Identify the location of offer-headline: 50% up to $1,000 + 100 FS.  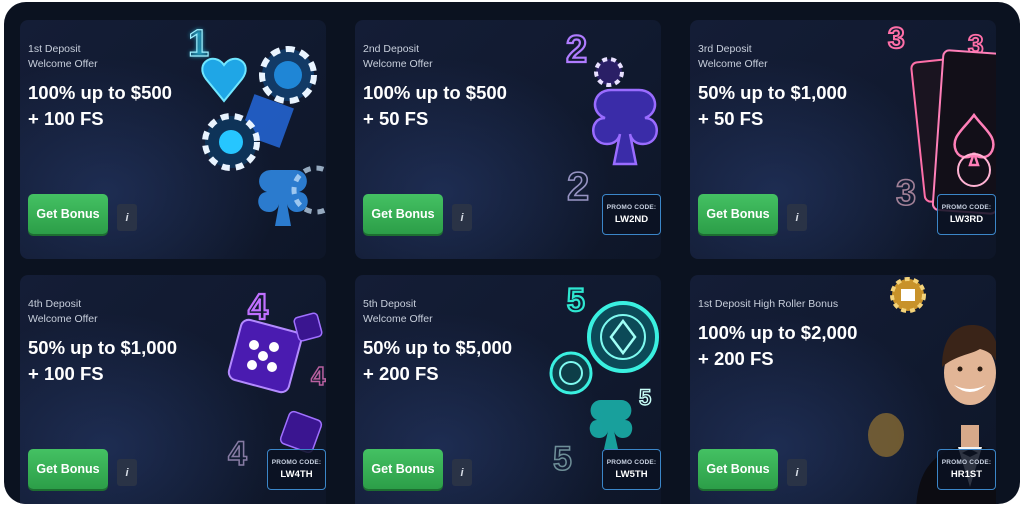
(103, 360).